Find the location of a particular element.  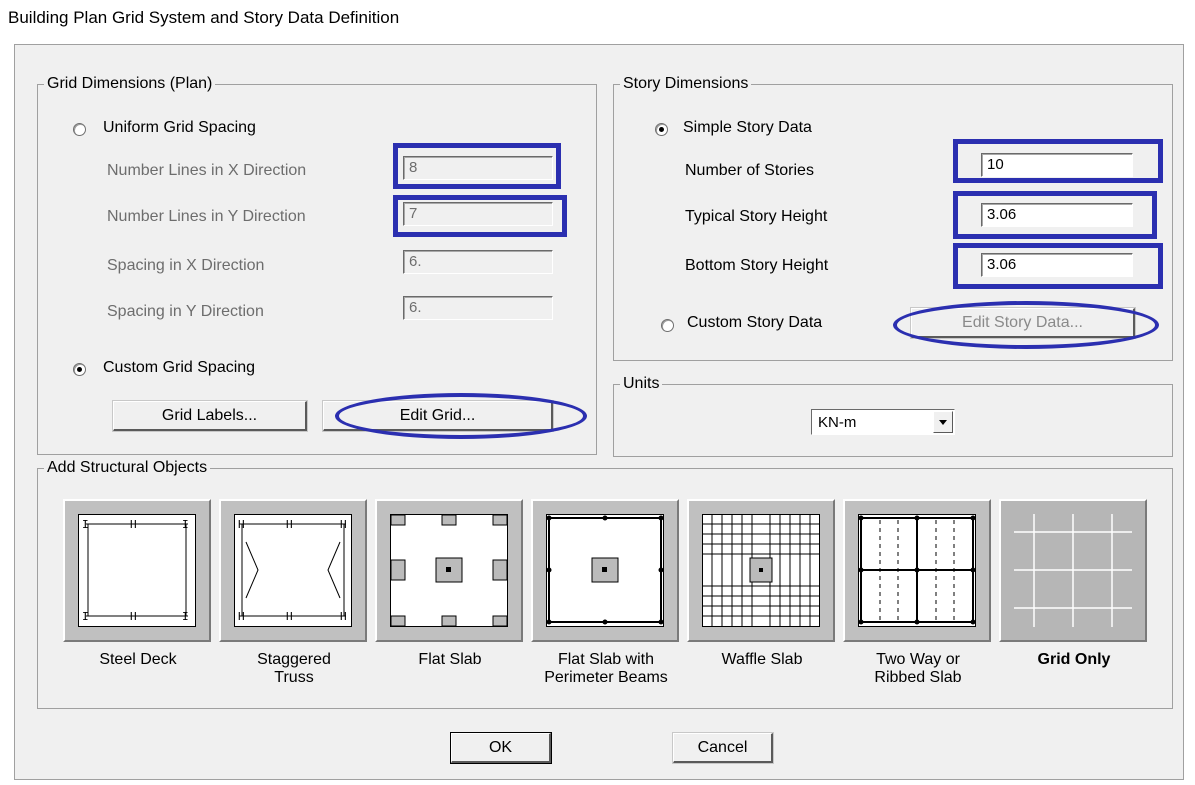

custom-story-radio is located at coordinates (667, 325).